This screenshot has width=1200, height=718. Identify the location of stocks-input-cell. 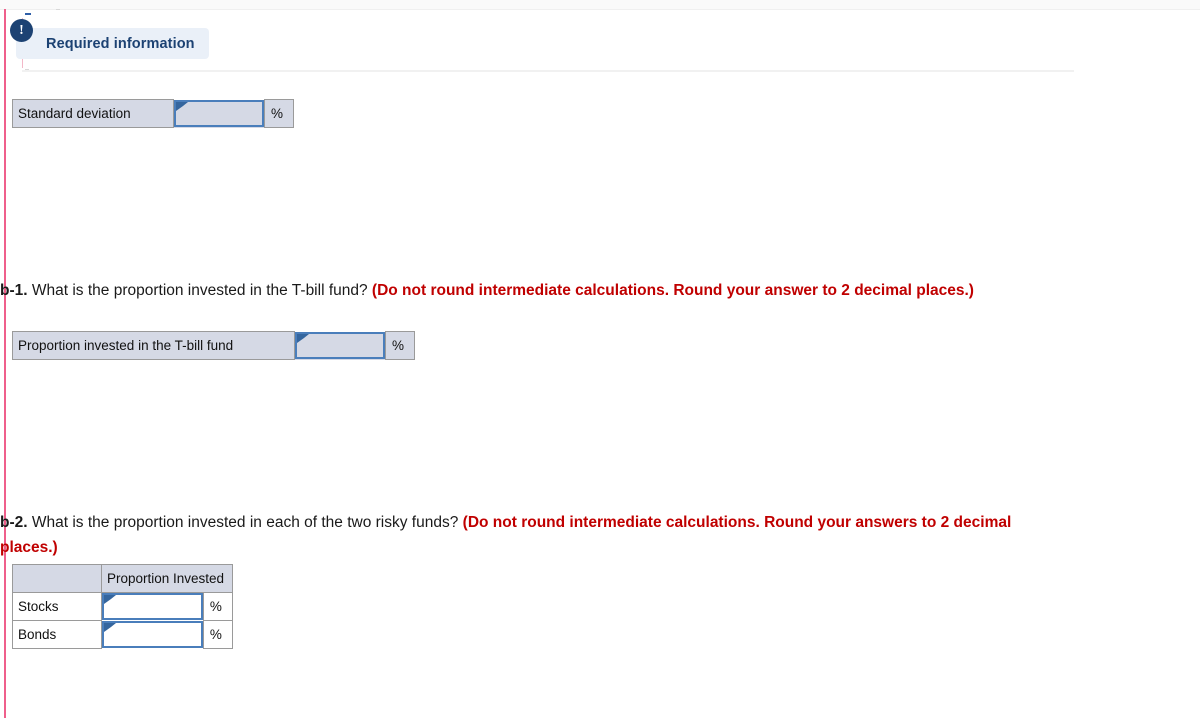
(152, 606).